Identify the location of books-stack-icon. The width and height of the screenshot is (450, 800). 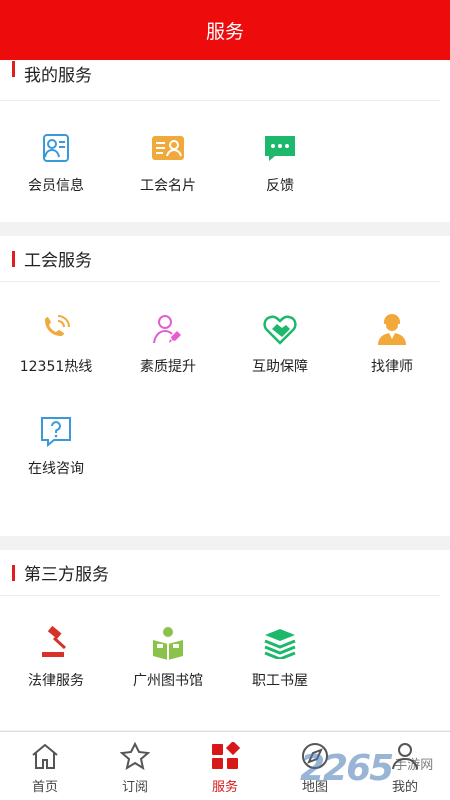
(280, 643).